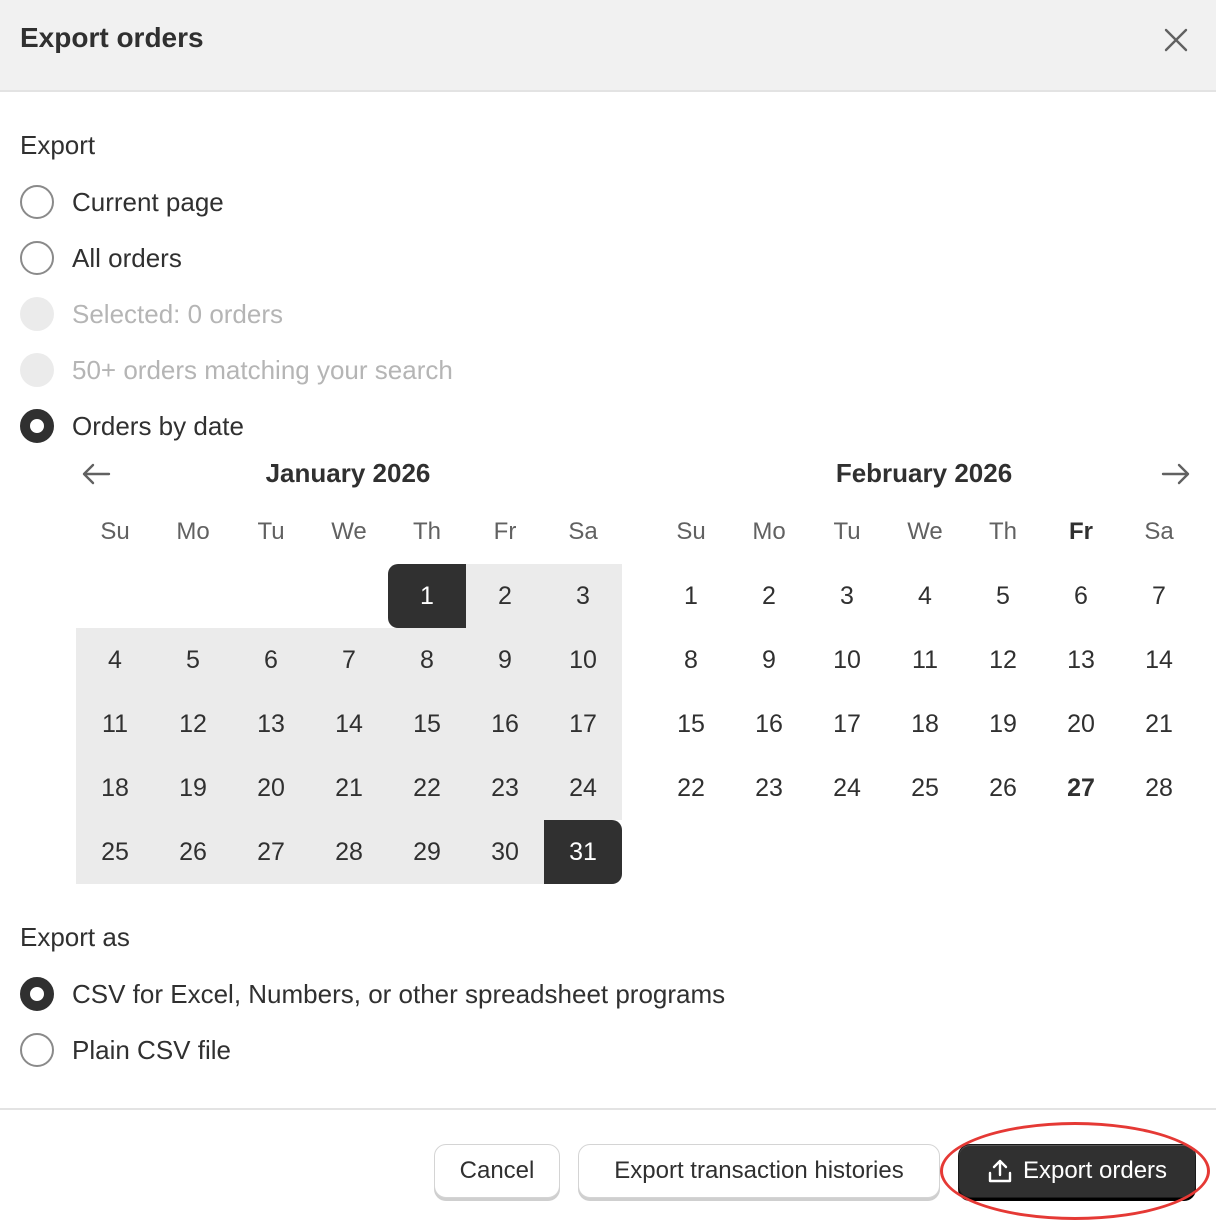 The width and height of the screenshot is (1216, 1224). Describe the element at coordinates (349, 531) in the screenshot. I see `weekday-header: We` at that location.